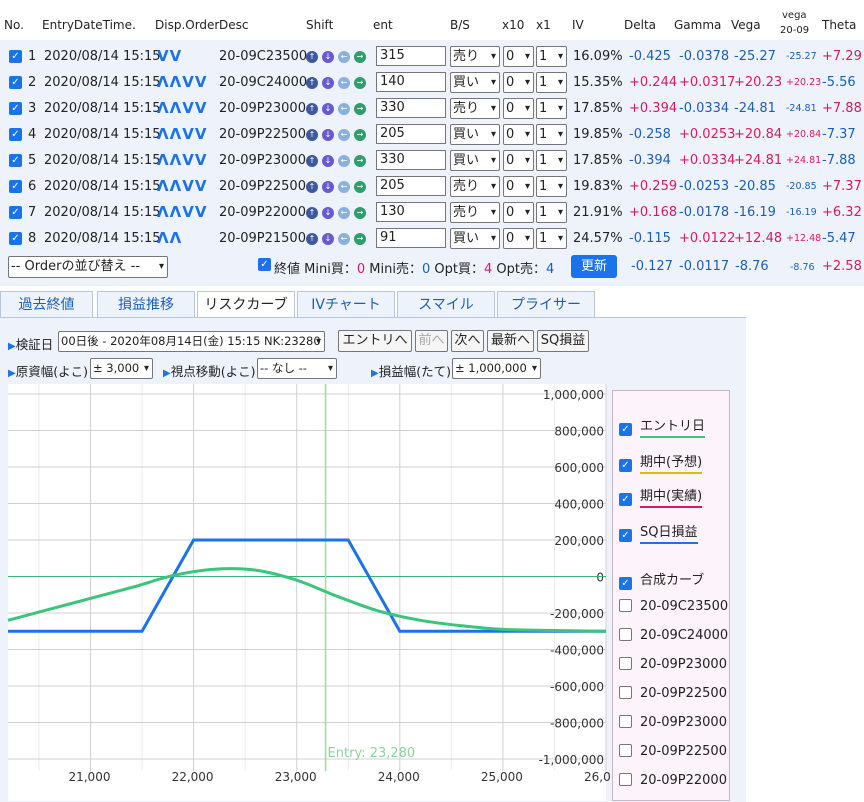  Describe the element at coordinates (191, 341) in the screenshot. I see `verify-date-select: 00日後 - 2020年08月14日(金) 15:15 NK:23280 ▾` at that location.